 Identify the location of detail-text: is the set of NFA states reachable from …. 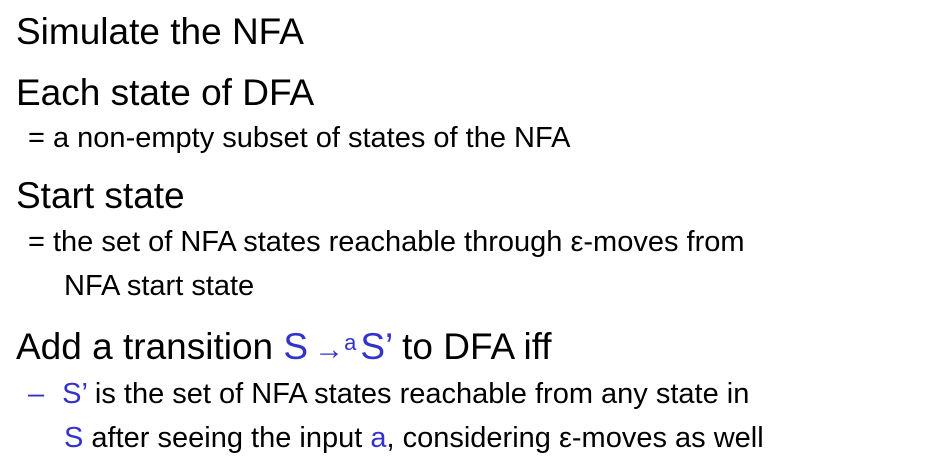
(422, 394).